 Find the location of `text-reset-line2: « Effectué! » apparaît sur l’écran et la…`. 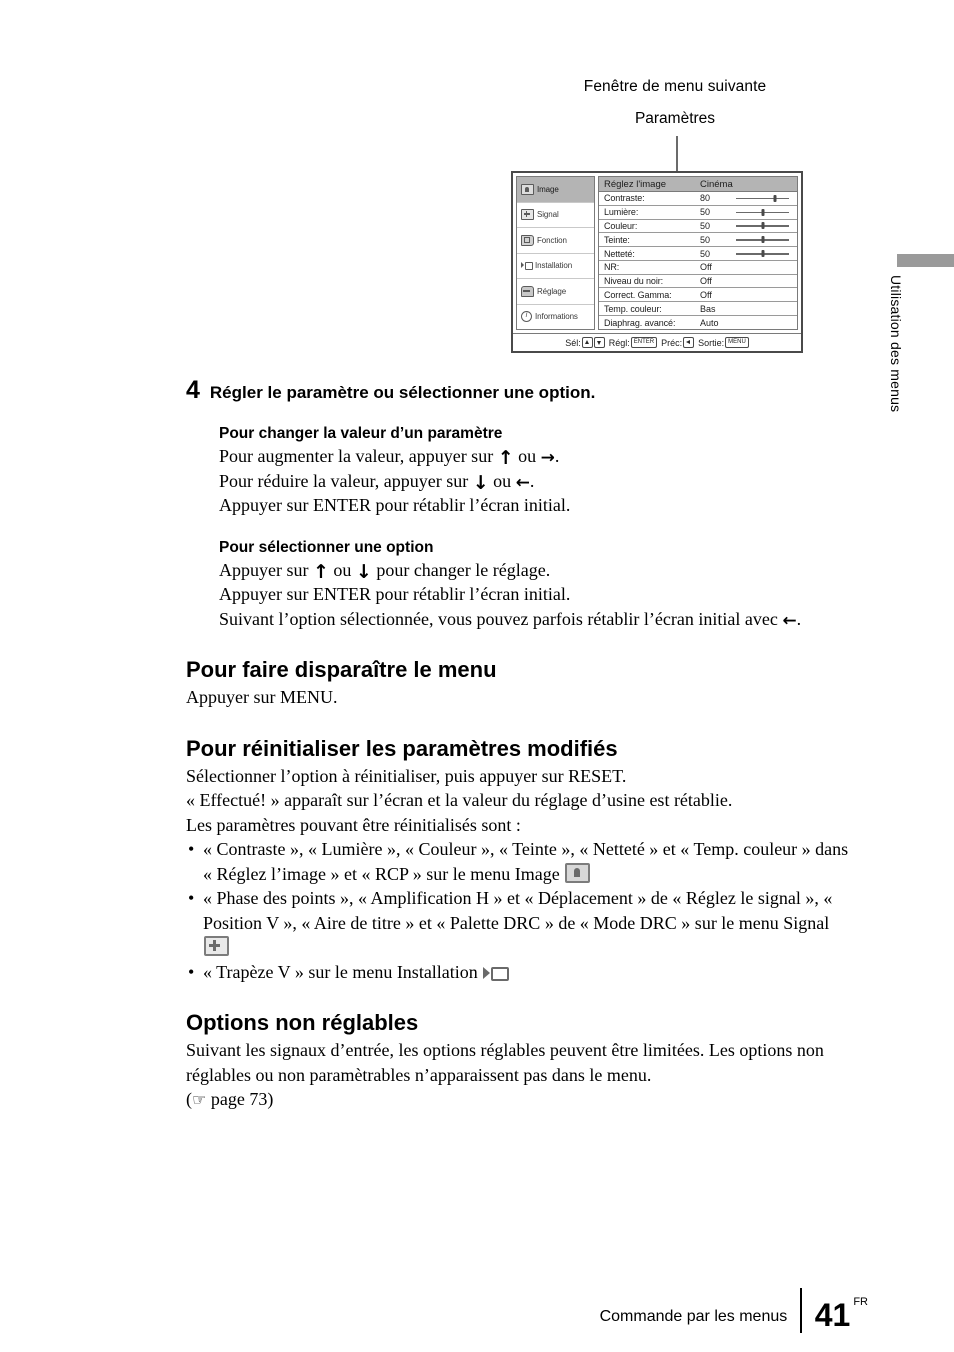

text-reset-line2: « Effectué! » apparaît sur l’écran et la… is located at coordinates (459, 800).